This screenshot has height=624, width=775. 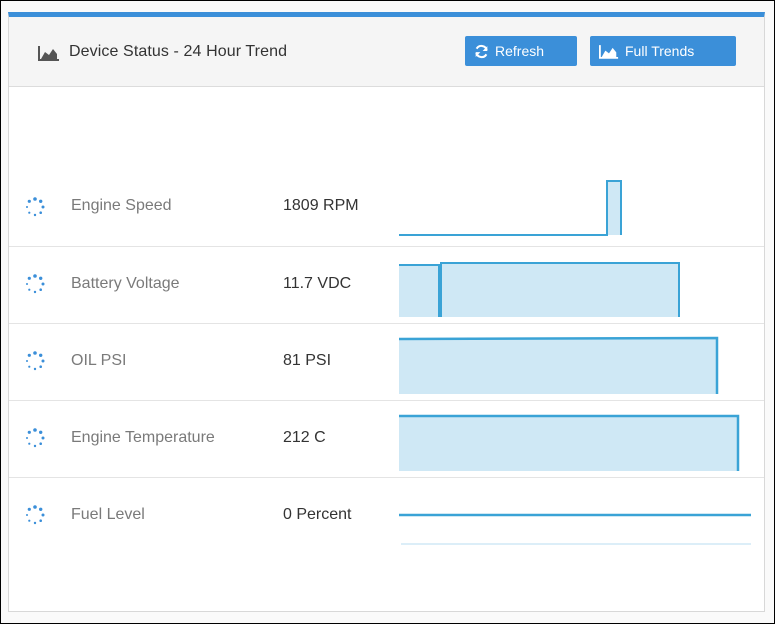 What do you see at coordinates (317, 283) in the screenshot?
I see `metric-value: 11.7 VDC` at bounding box center [317, 283].